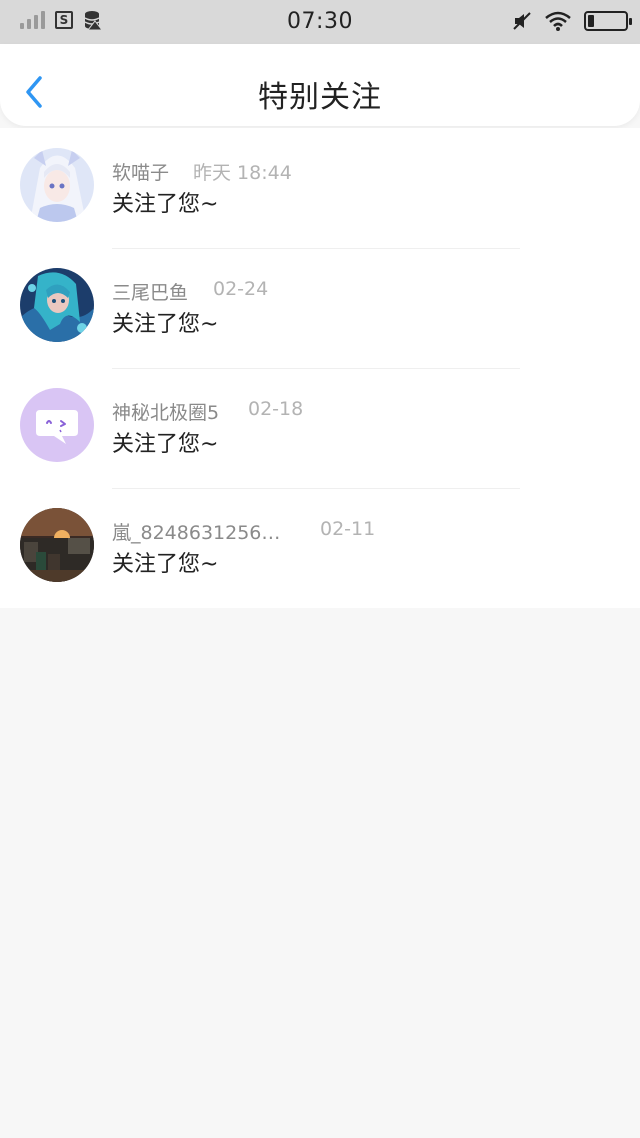 This screenshot has height=1138, width=640. What do you see at coordinates (332, 171) in the screenshot?
I see `item-meta: 软喵子 昨天 18:44` at bounding box center [332, 171].